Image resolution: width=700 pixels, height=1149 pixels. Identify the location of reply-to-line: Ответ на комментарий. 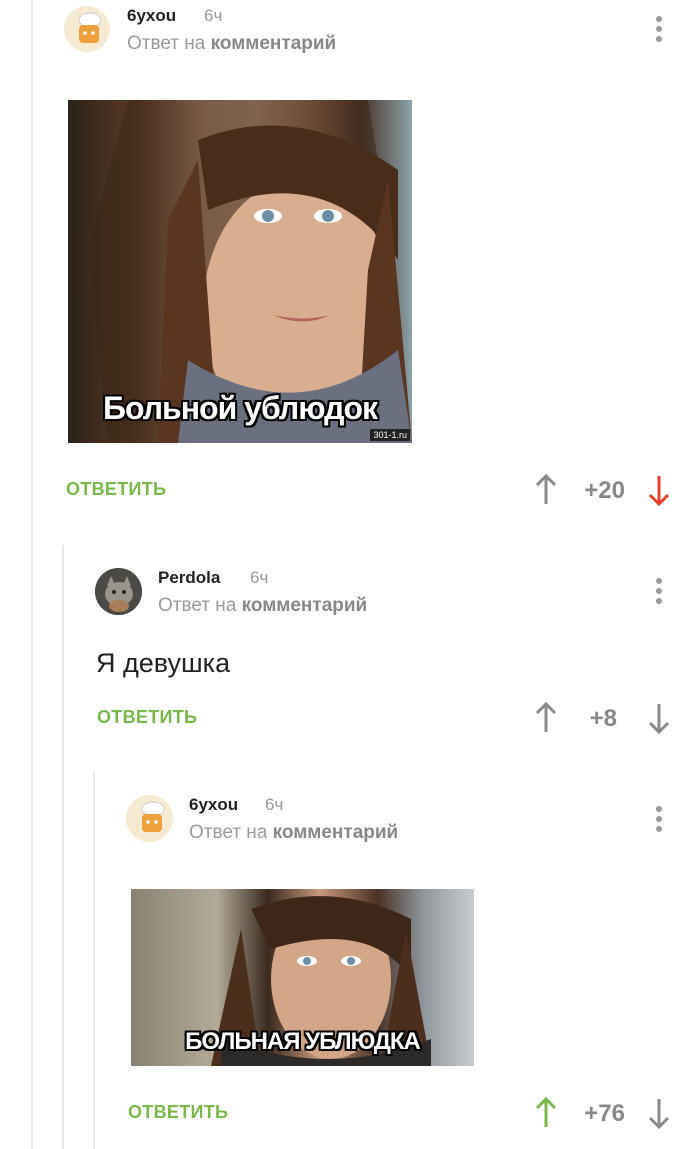
(293, 833).